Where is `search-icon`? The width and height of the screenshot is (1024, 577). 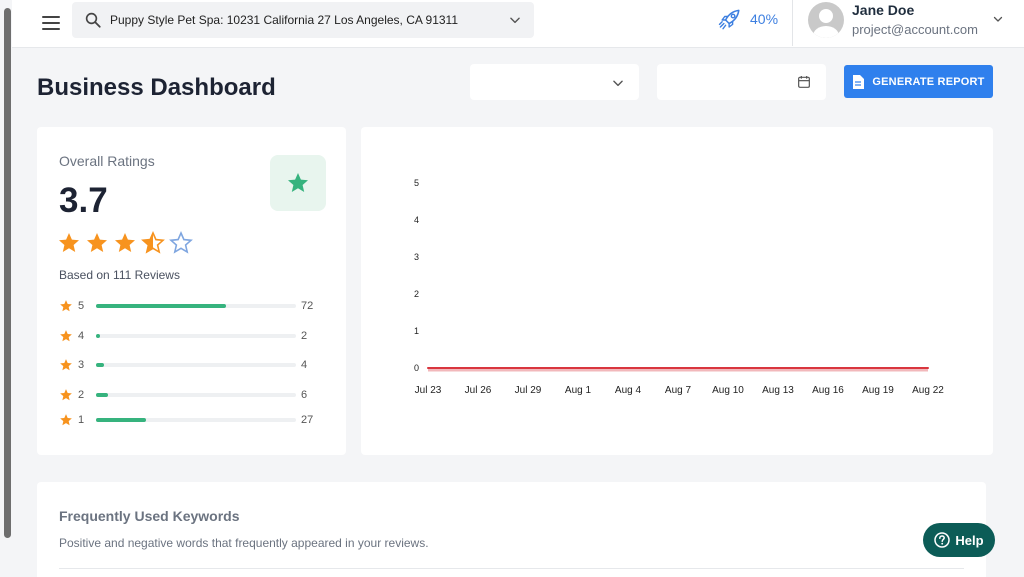 search-icon is located at coordinates (93, 20).